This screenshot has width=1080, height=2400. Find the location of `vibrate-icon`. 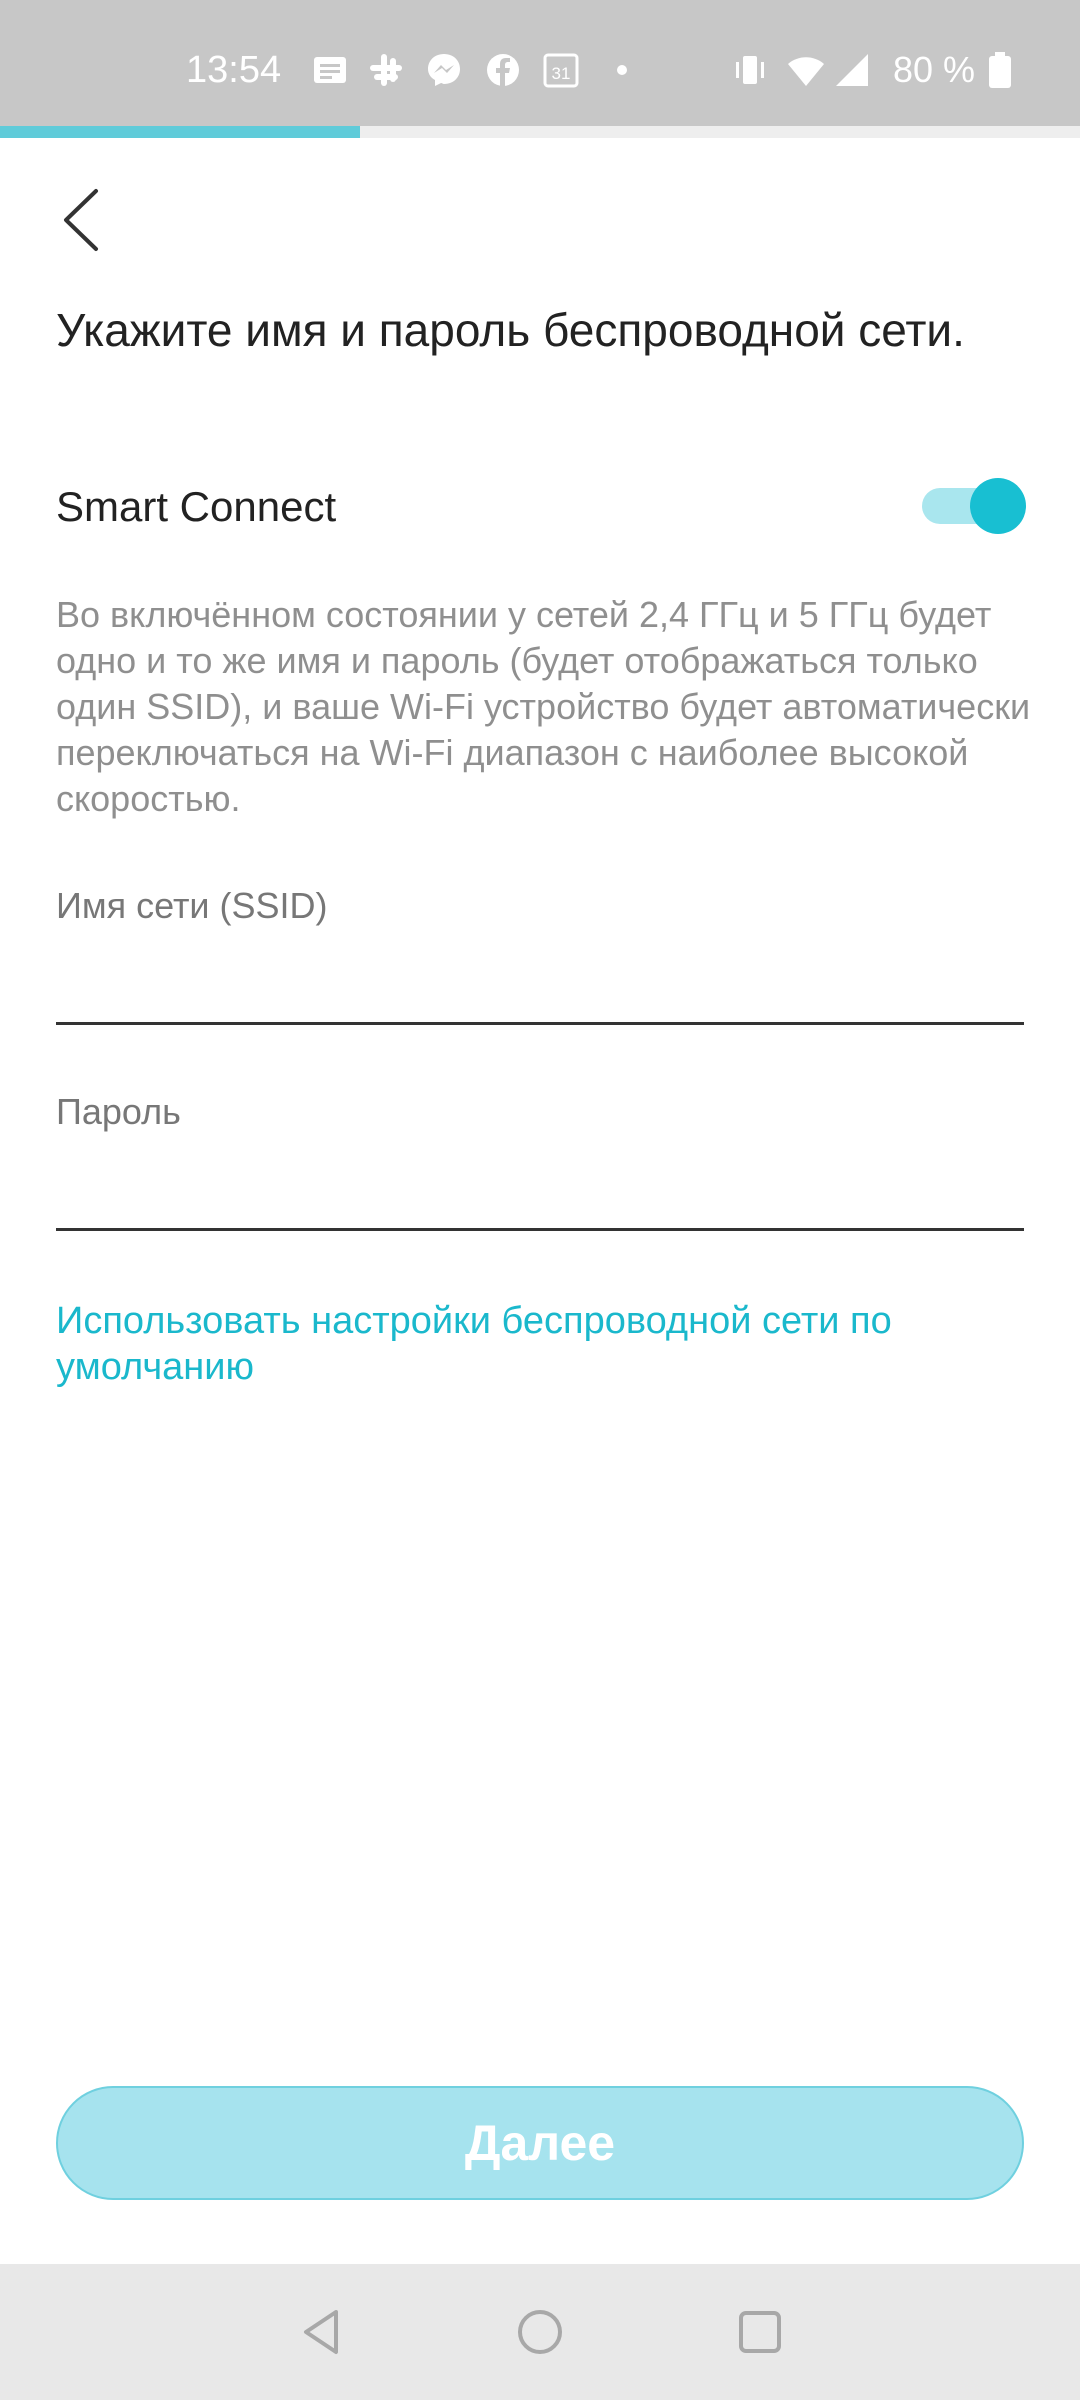

vibrate-icon is located at coordinates (750, 70).